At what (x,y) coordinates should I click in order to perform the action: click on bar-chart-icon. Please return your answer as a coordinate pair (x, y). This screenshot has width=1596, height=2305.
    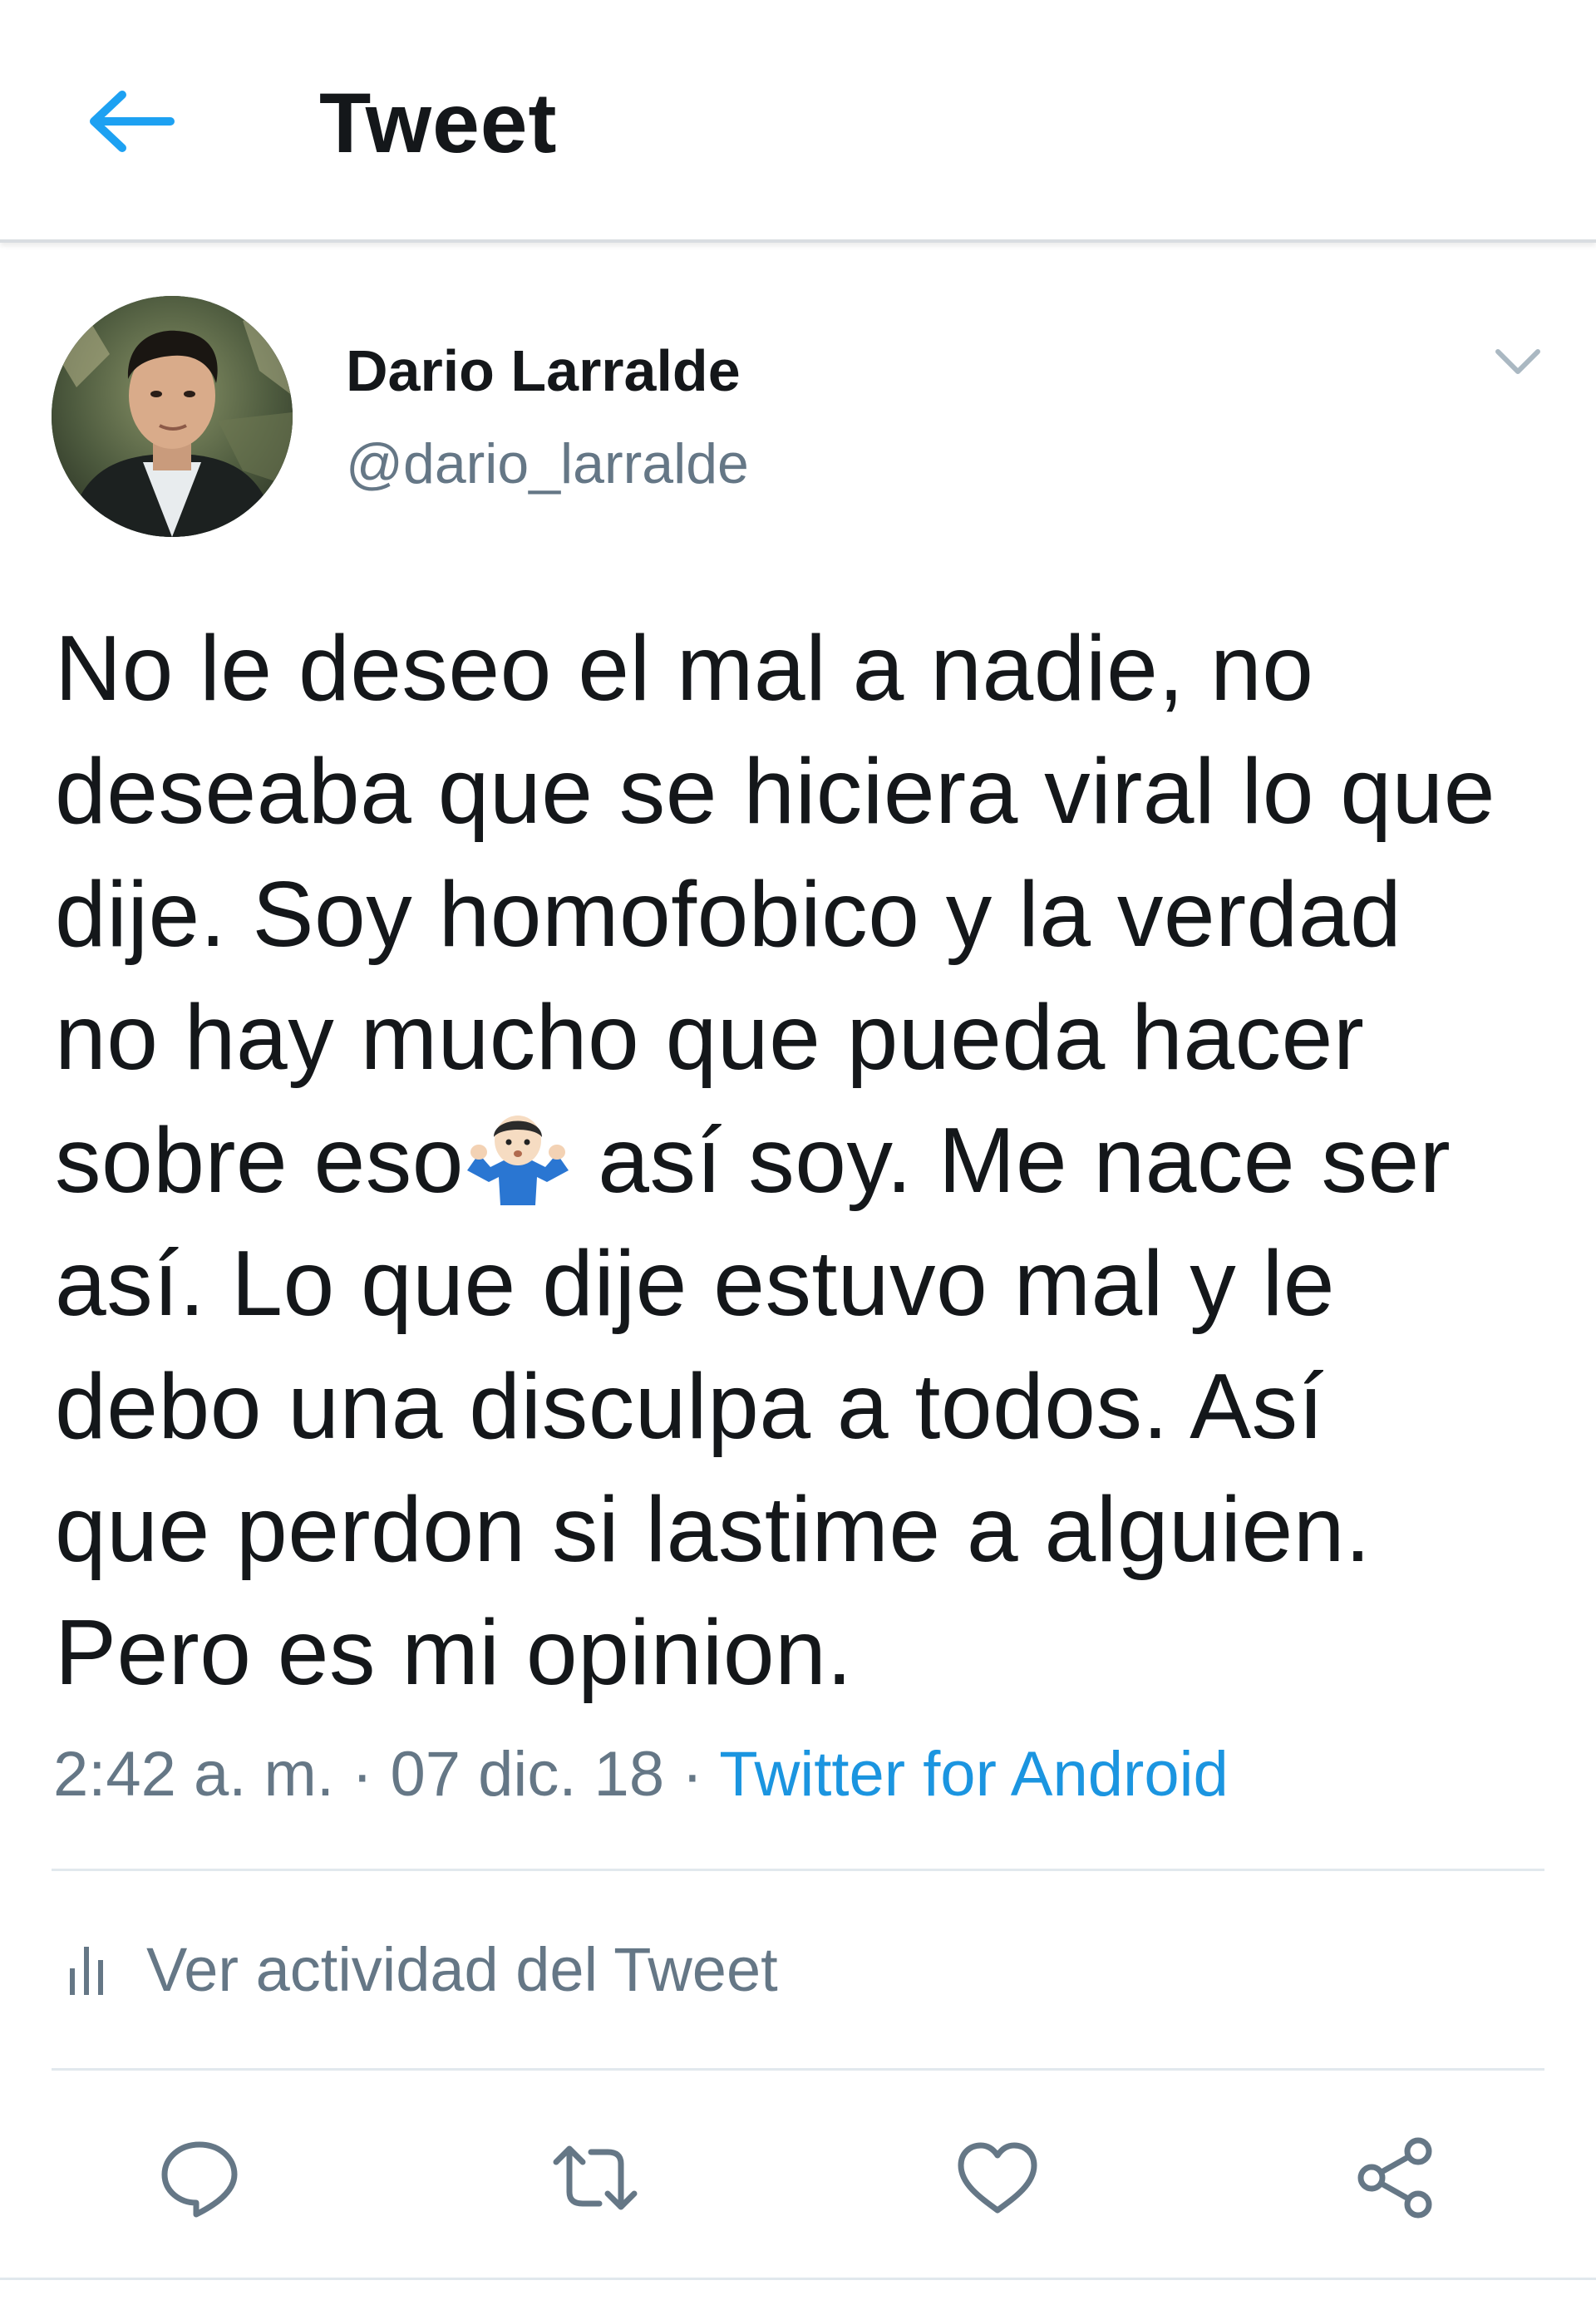
    Looking at the image, I should click on (86, 1971).